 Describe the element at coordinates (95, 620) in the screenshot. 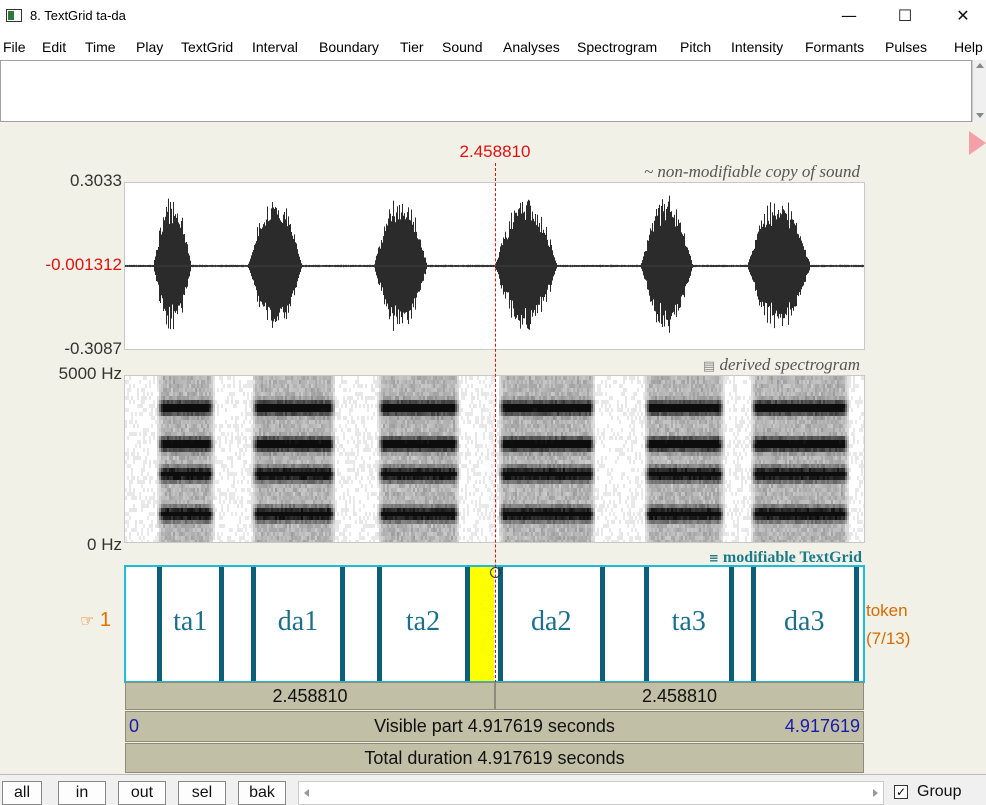

I see `tier-number: ☞ 1` at that location.